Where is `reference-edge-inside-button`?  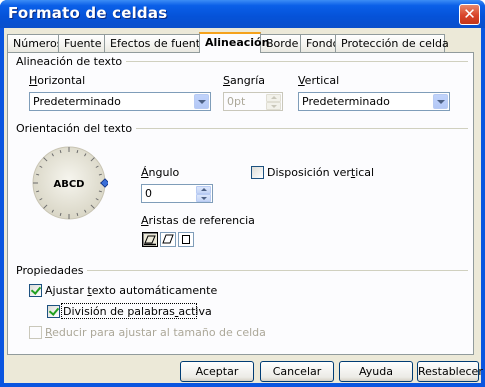 reference-edge-inside-button is located at coordinates (186, 239).